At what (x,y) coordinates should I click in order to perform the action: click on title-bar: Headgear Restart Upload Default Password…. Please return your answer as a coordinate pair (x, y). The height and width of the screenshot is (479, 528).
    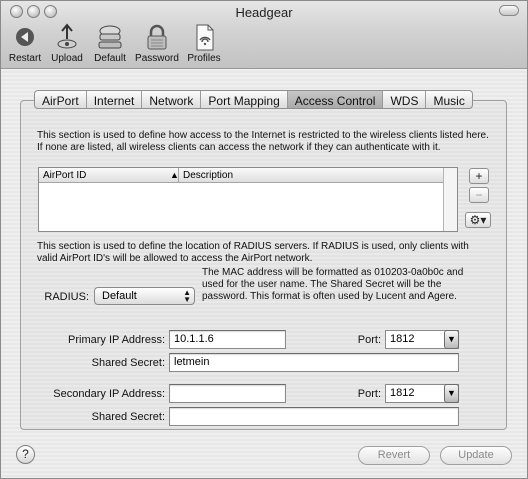
    Looking at the image, I should click on (264, 35).